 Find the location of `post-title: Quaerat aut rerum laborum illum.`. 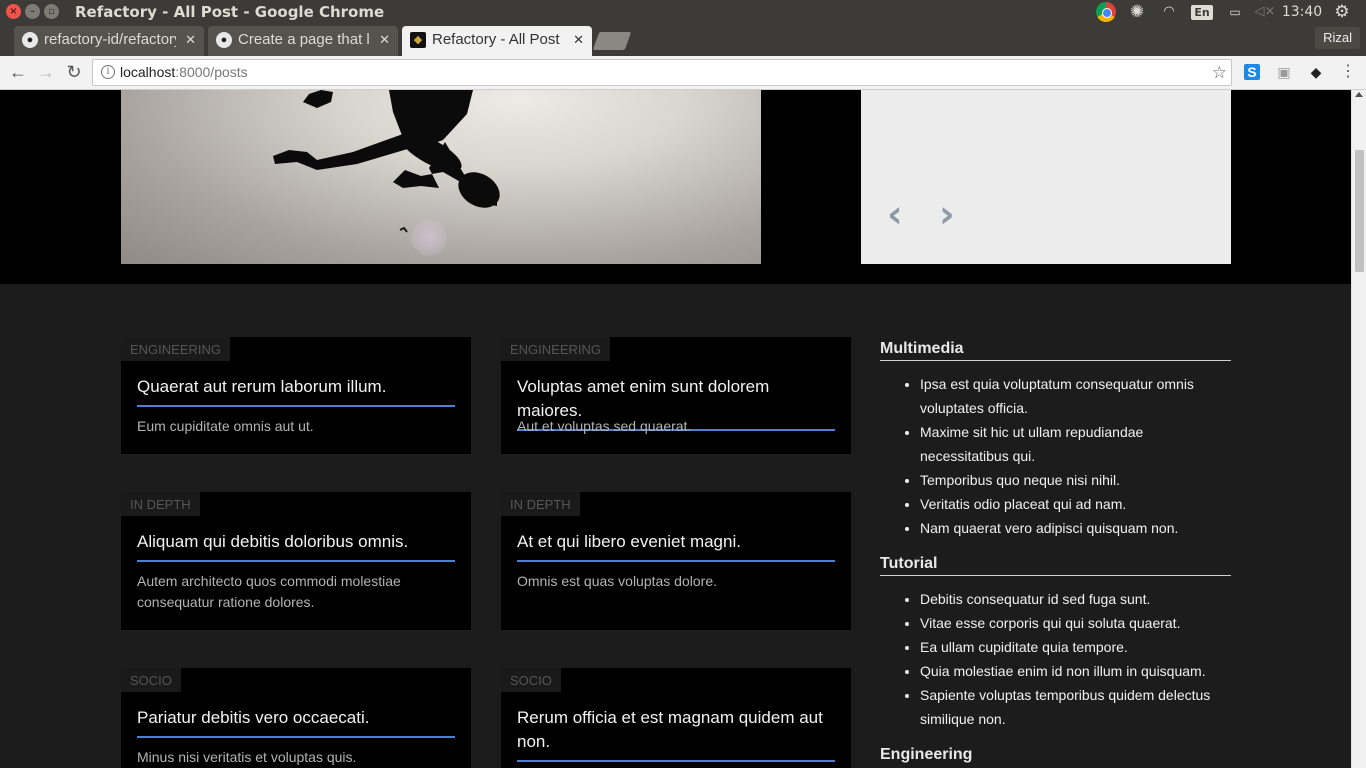

post-title: Quaerat aut rerum laborum illum. is located at coordinates (296, 391).